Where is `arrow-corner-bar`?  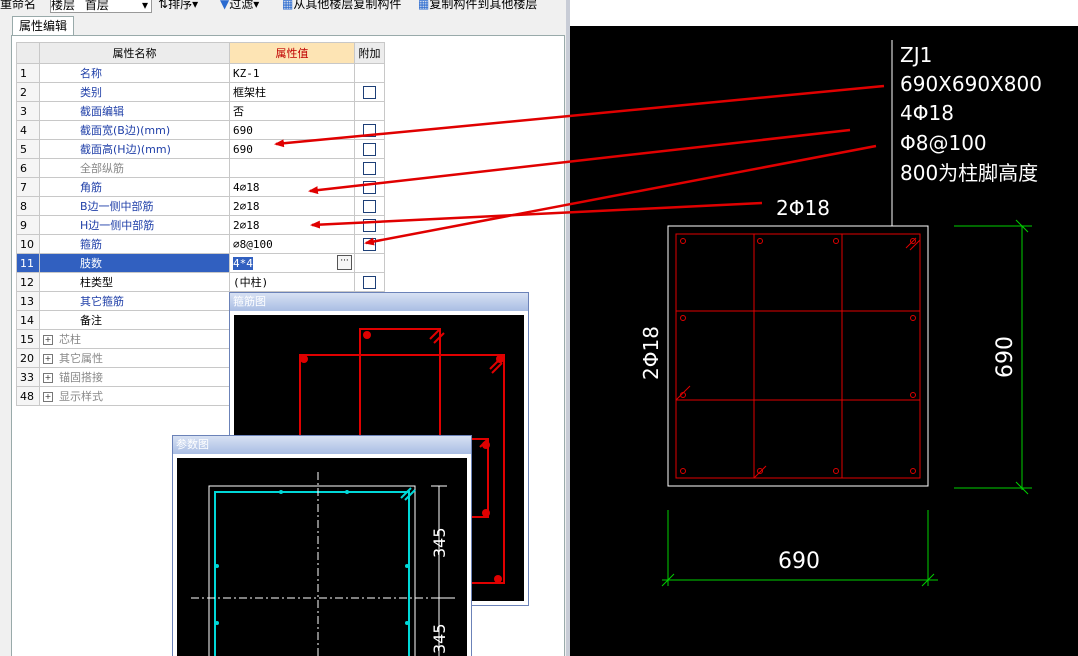
arrow-corner-bar is located at coordinates (579, 161).